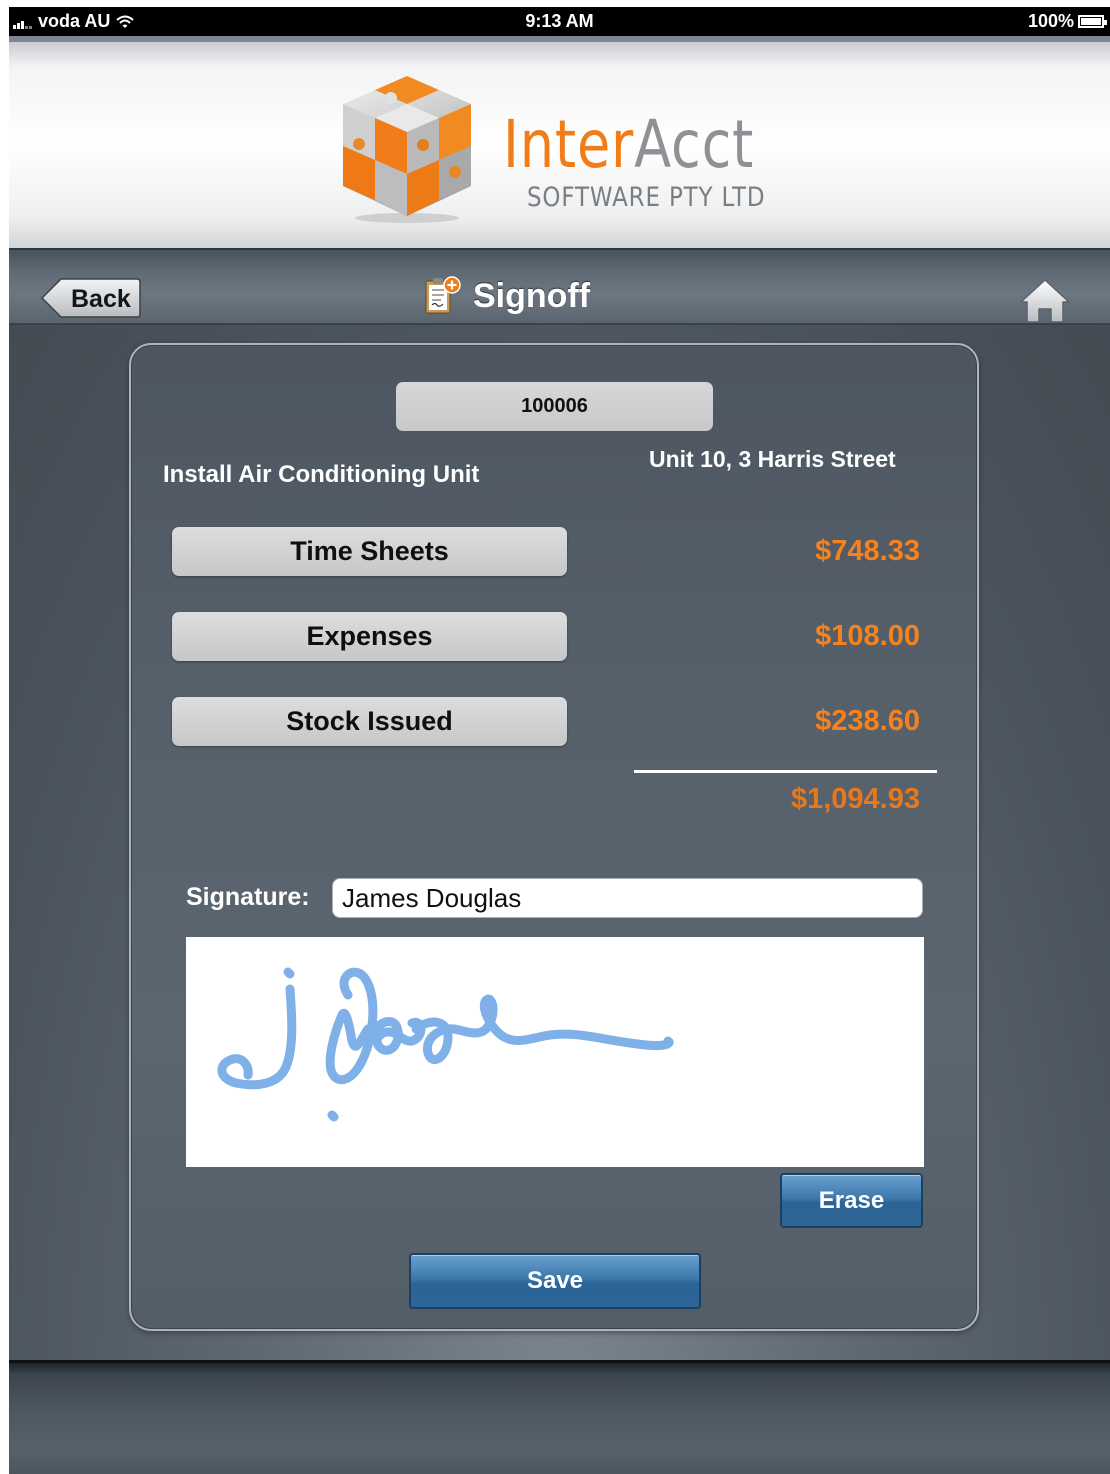 This screenshot has width=1110, height=1474. I want to click on brand-name-inter: Inter, so click(569, 144).